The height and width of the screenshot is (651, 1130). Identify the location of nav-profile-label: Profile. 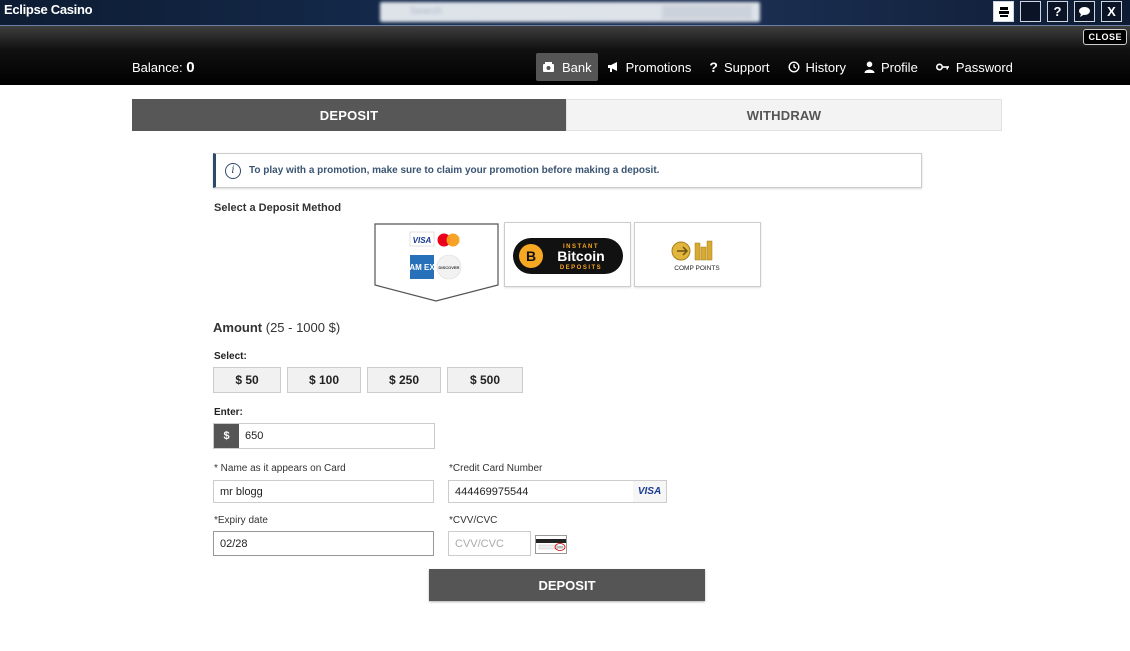
(899, 67).